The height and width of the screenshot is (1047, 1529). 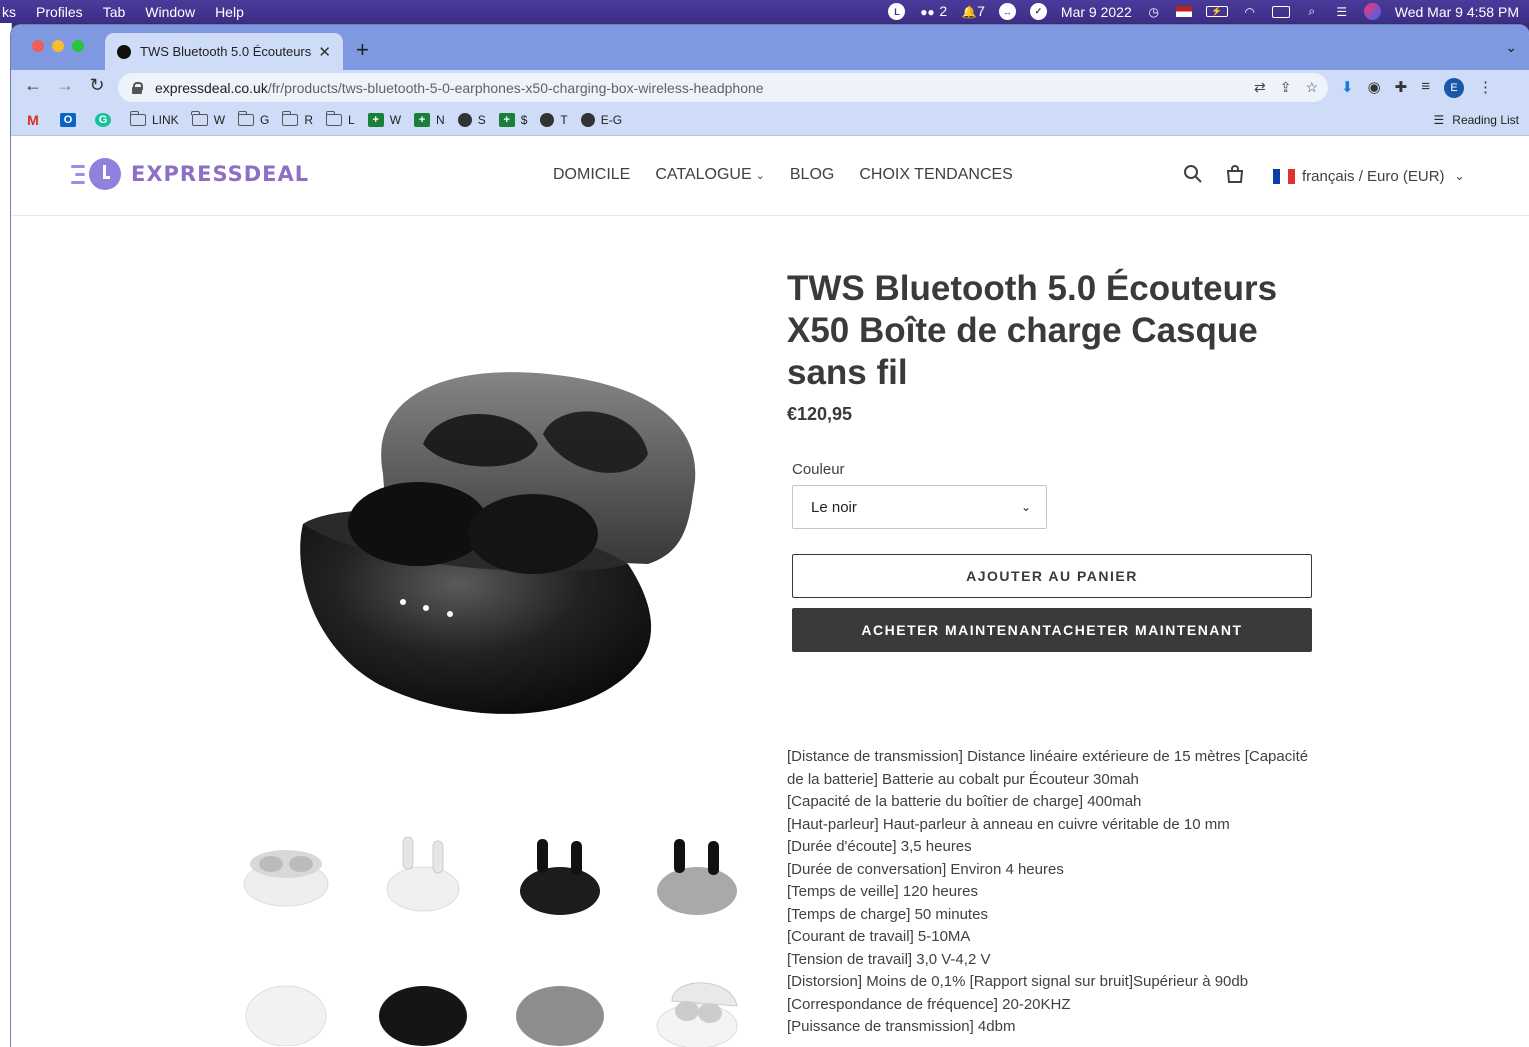 I want to click on control-center-icon: ☰, so click(x=1342, y=12).